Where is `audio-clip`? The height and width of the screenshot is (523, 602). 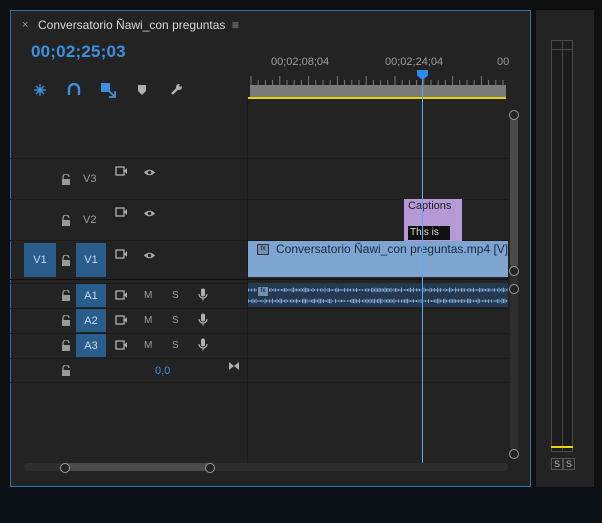 audio-clip is located at coordinates (378, 295).